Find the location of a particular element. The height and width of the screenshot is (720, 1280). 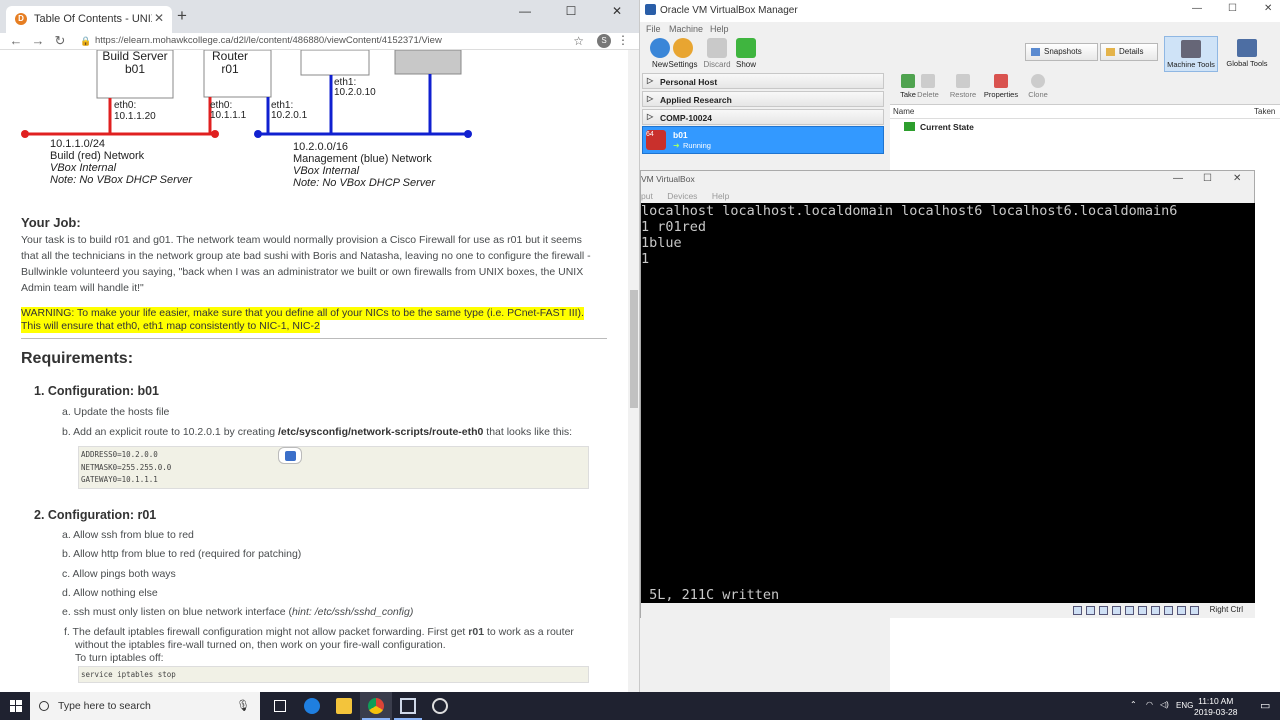

group-applied-research: ▷ Applied Research is located at coordinates (763, 99).